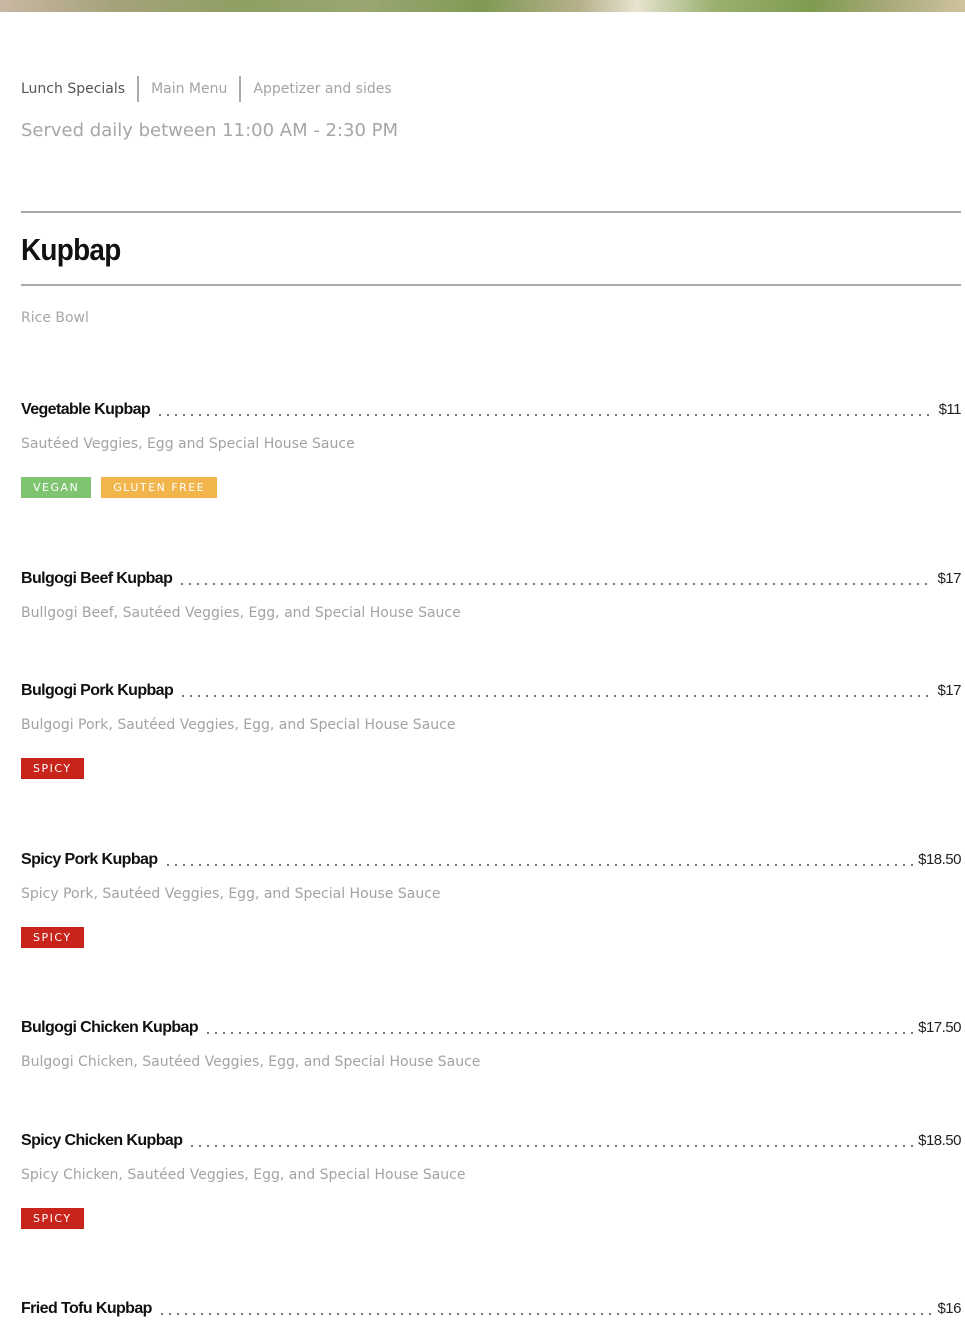 This screenshot has height=1321, width=965. I want to click on menu-item: Fried Tofu Kupbap $16, so click(491, 1310).